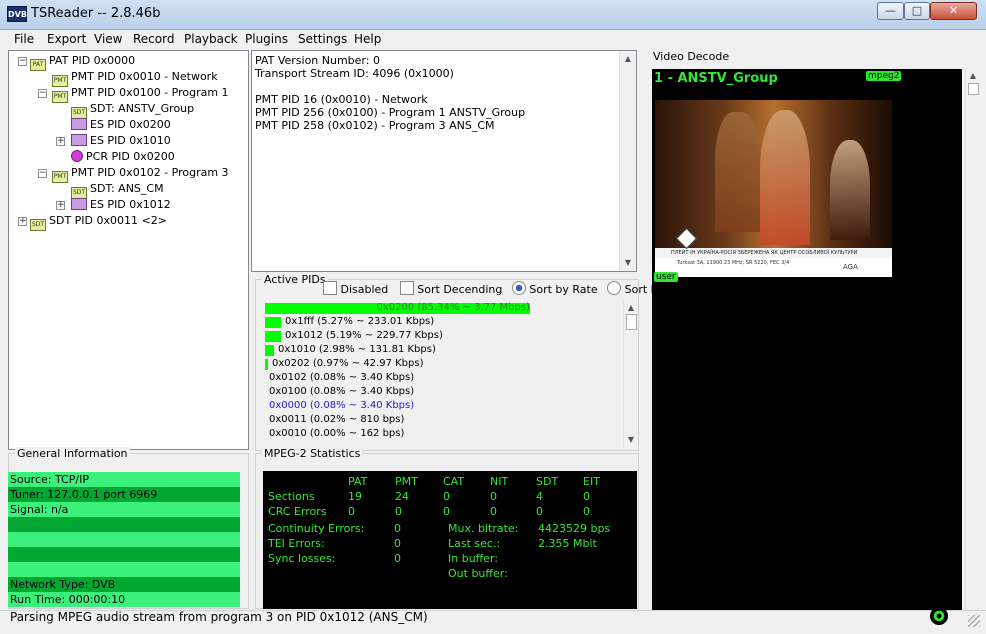  I want to click on minimize-button: —, so click(890, 11).